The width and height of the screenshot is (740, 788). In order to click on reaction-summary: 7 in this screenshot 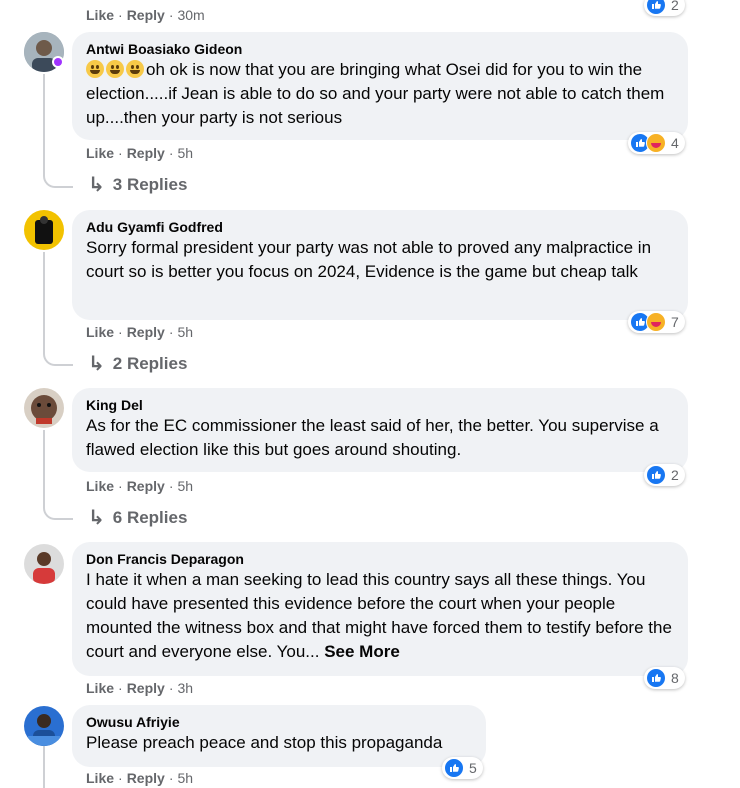, I will do `click(656, 322)`.